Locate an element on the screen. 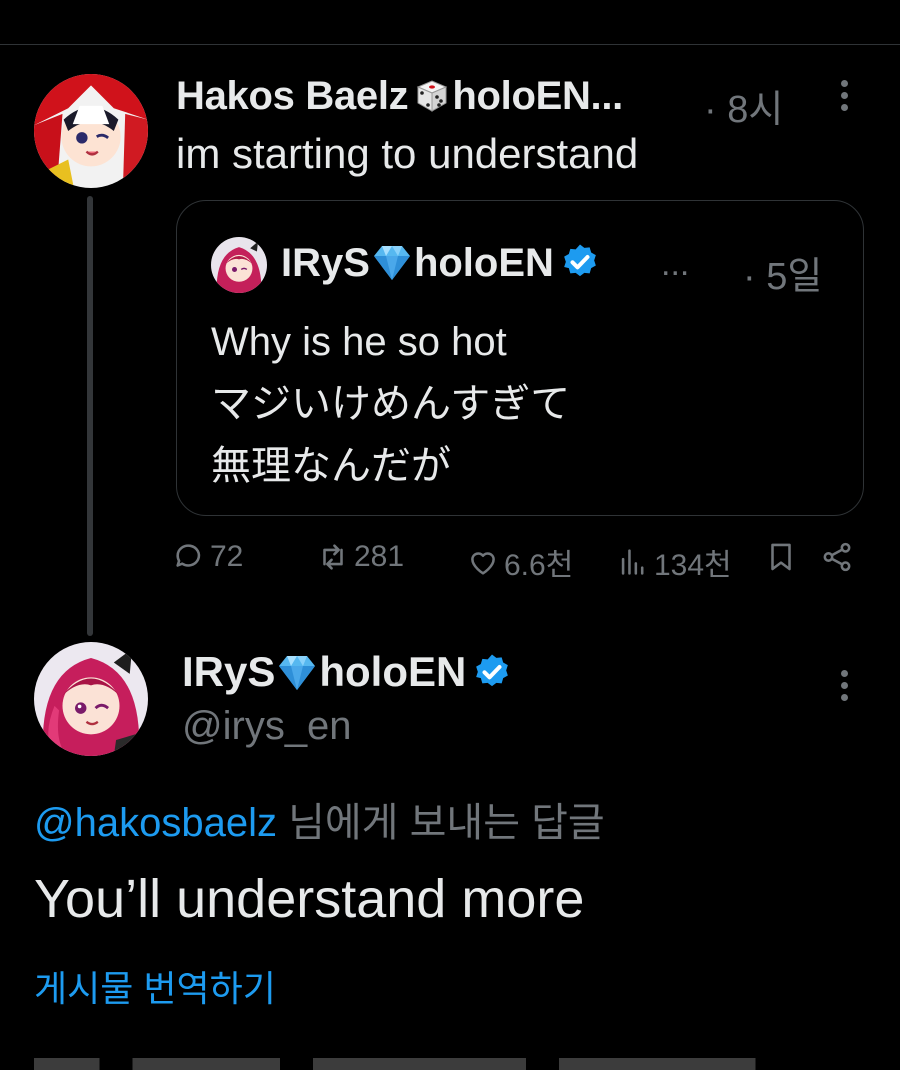 Image resolution: width=900 pixels, height=1070 pixels. tweet1-timestamp: · 8시 is located at coordinates (743, 105).